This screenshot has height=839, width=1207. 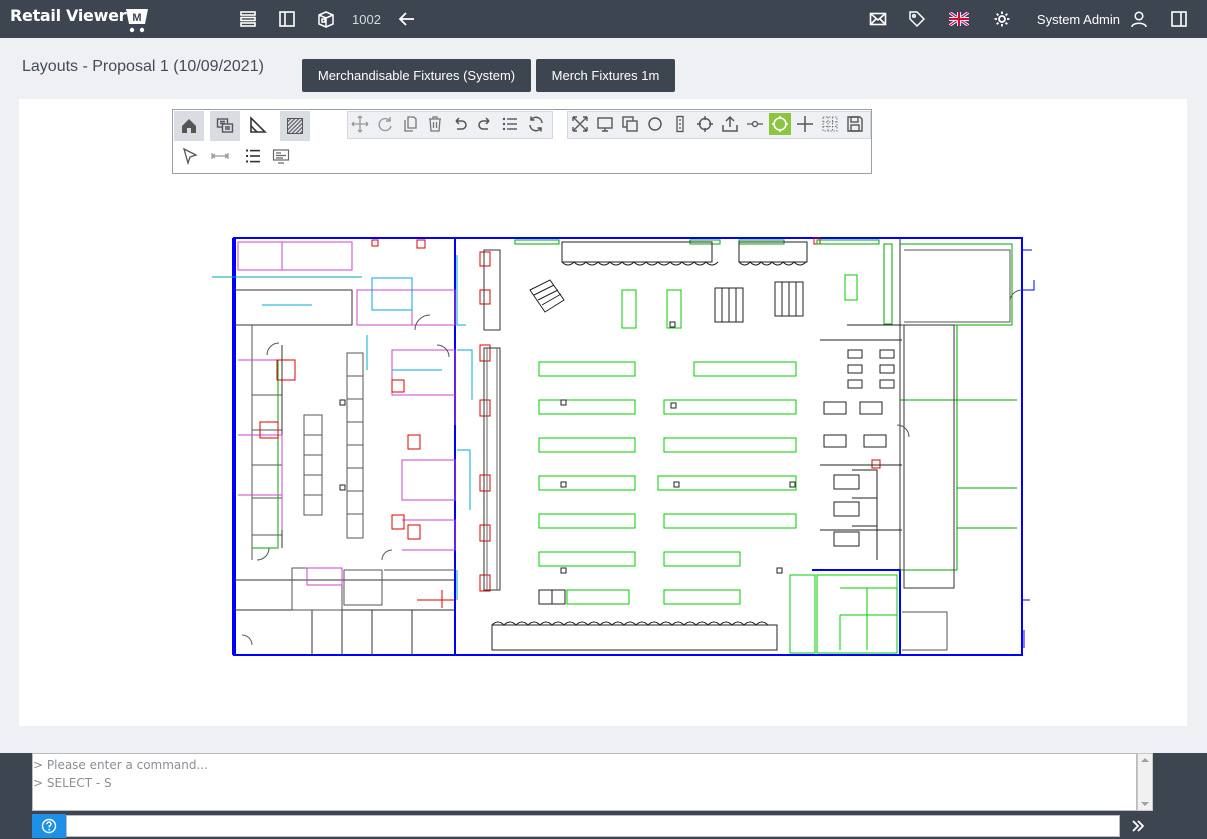 What do you see at coordinates (295, 126) in the screenshot?
I see `hatch-icon` at bounding box center [295, 126].